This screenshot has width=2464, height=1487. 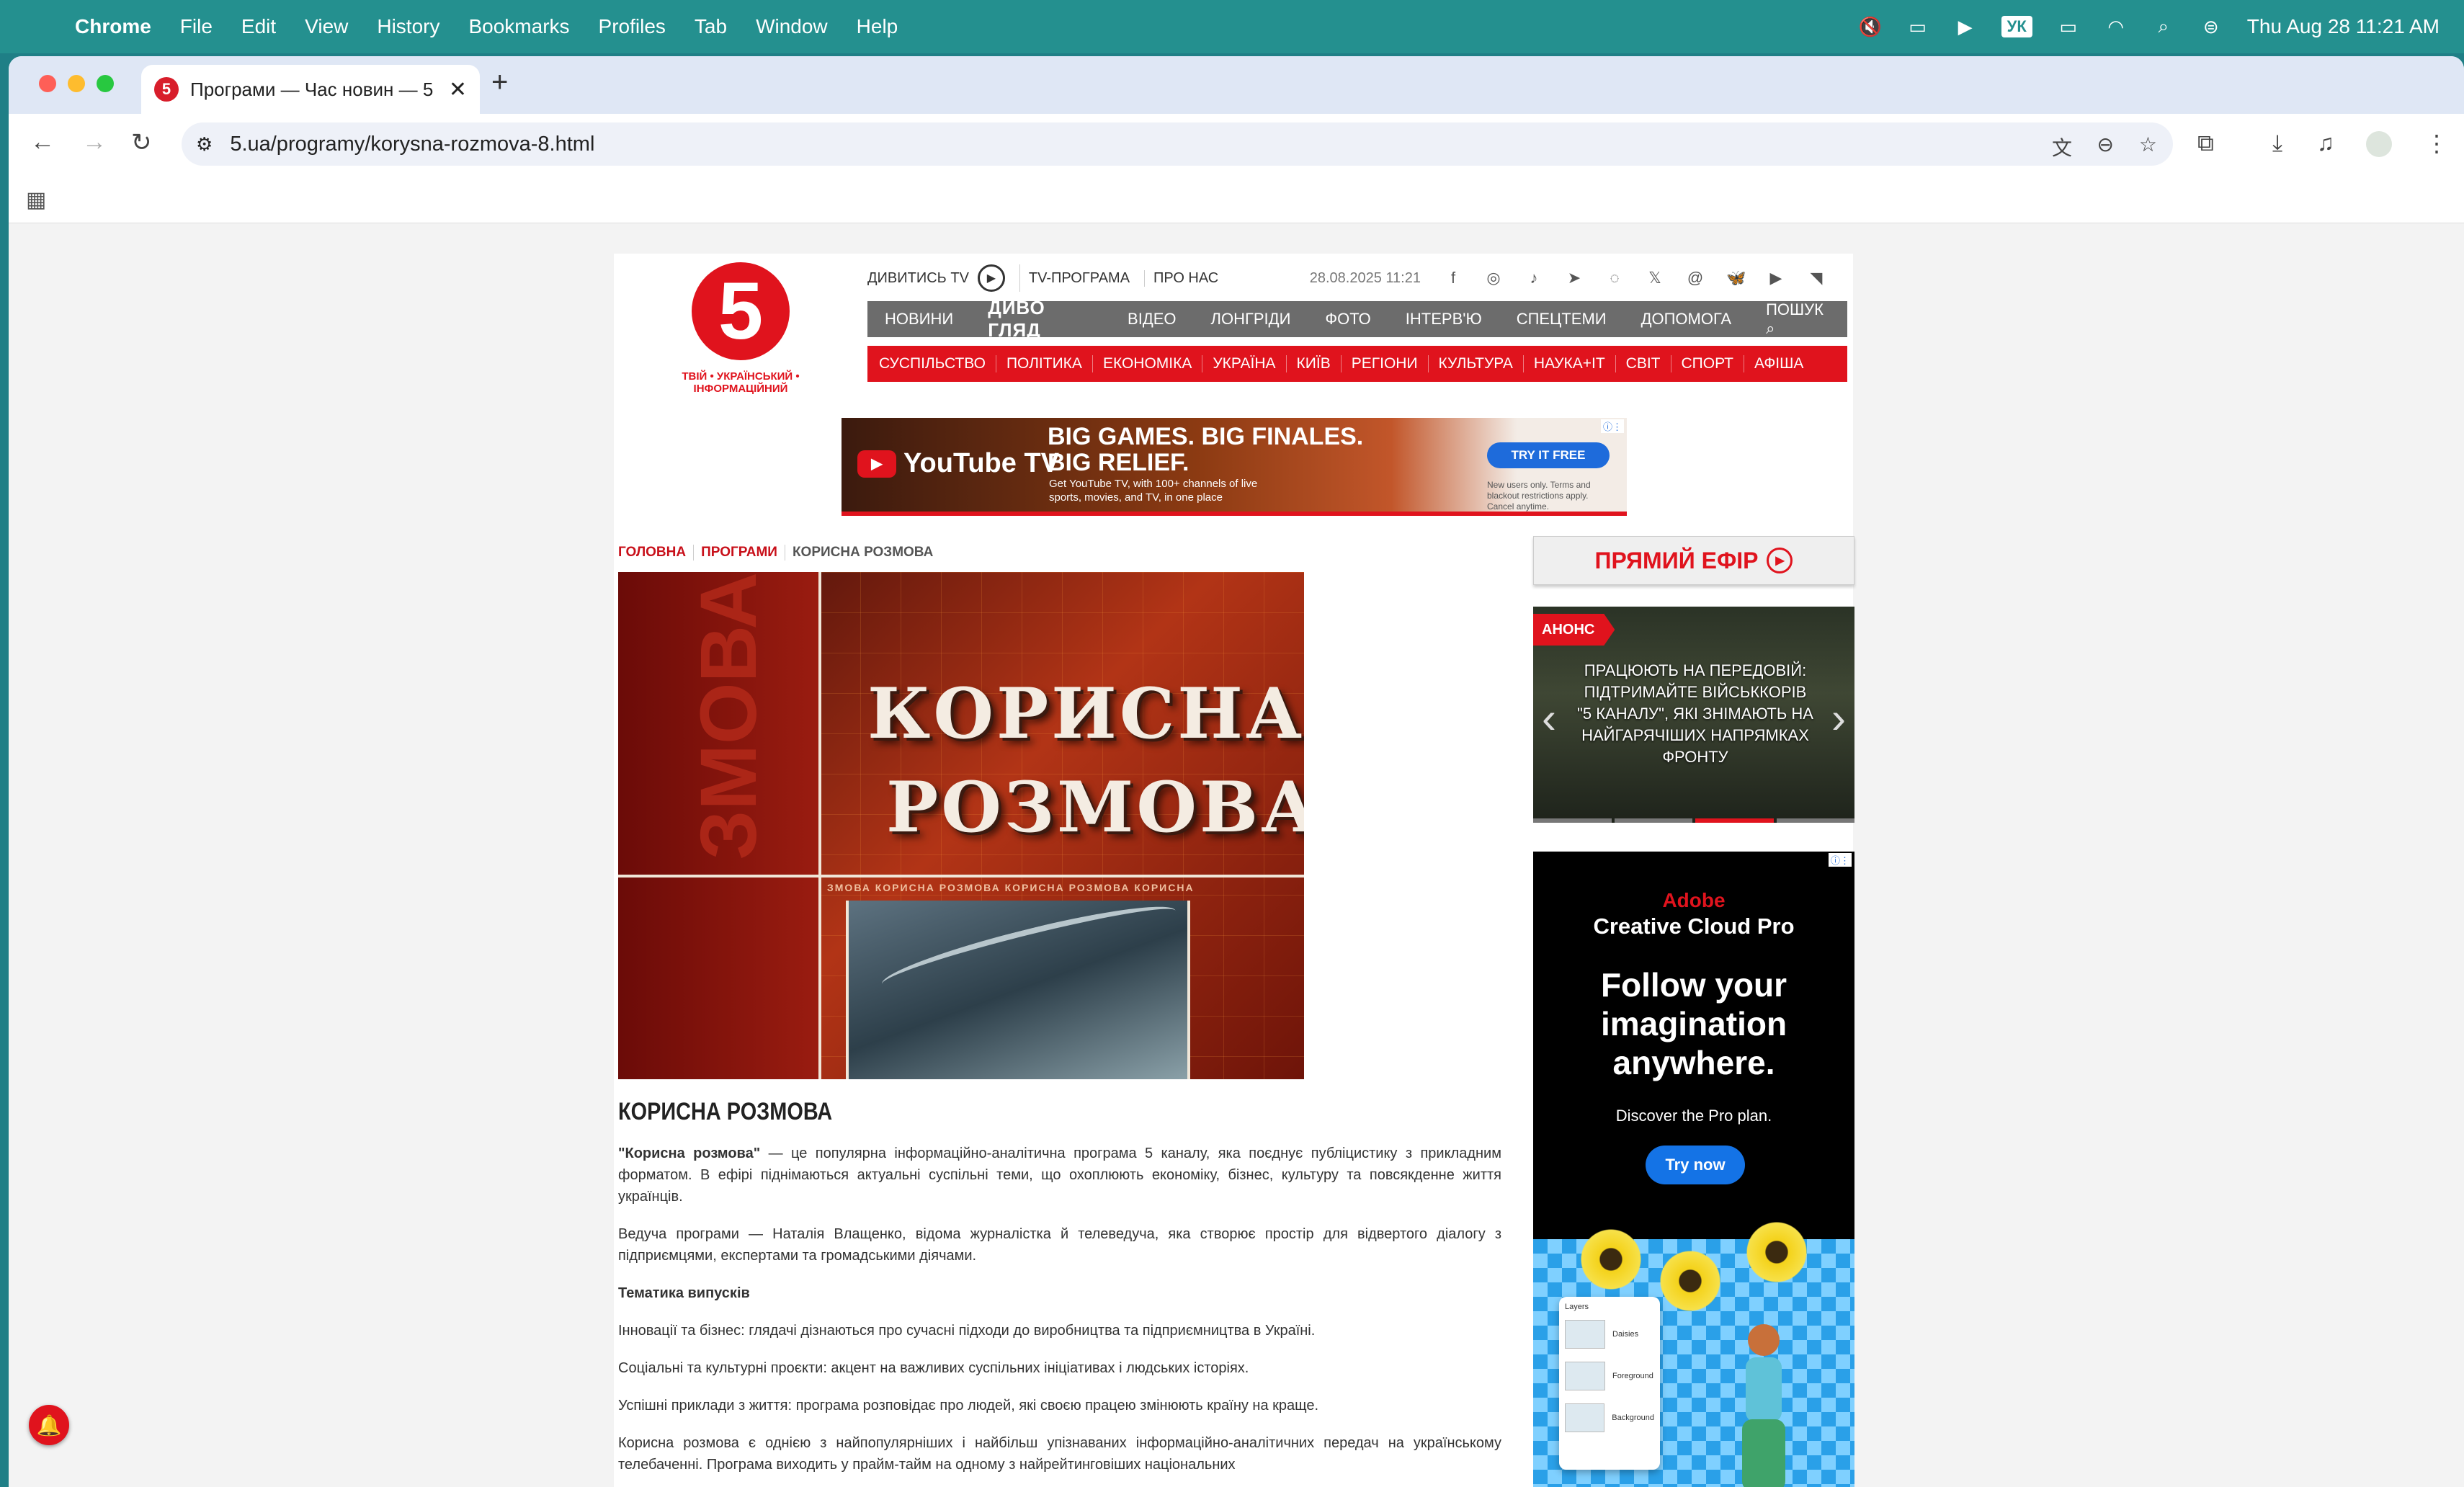 What do you see at coordinates (94, 142) in the screenshot?
I see `forward-icon: →` at bounding box center [94, 142].